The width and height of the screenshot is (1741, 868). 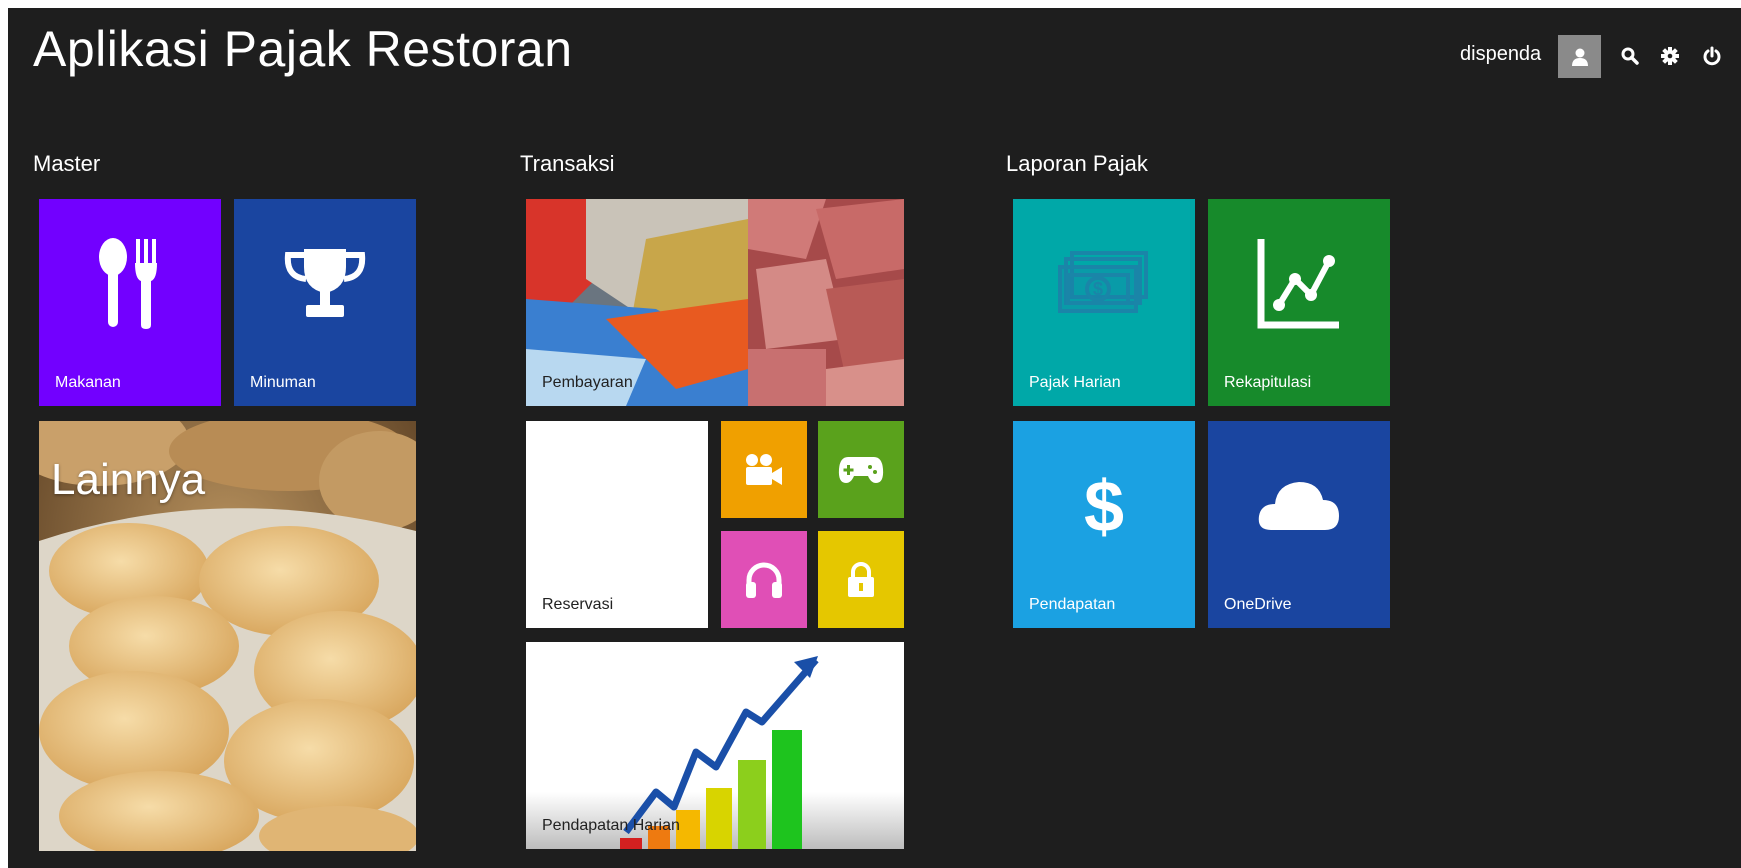 I want to click on lock-icon, so click(x=861, y=579).